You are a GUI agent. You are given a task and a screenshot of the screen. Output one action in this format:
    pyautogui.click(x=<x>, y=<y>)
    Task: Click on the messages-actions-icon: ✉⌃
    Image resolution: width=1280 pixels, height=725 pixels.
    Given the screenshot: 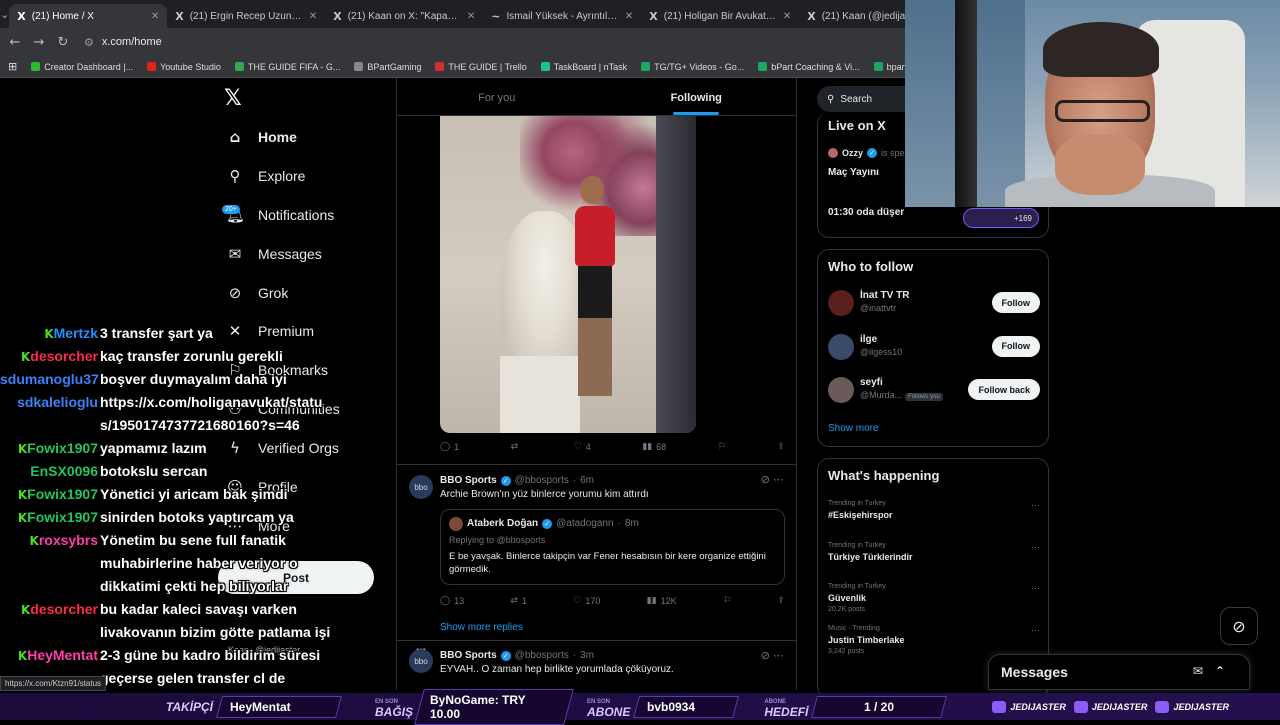 What is the action you would take?
    pyautogui.click(x=1215, y=671)
    